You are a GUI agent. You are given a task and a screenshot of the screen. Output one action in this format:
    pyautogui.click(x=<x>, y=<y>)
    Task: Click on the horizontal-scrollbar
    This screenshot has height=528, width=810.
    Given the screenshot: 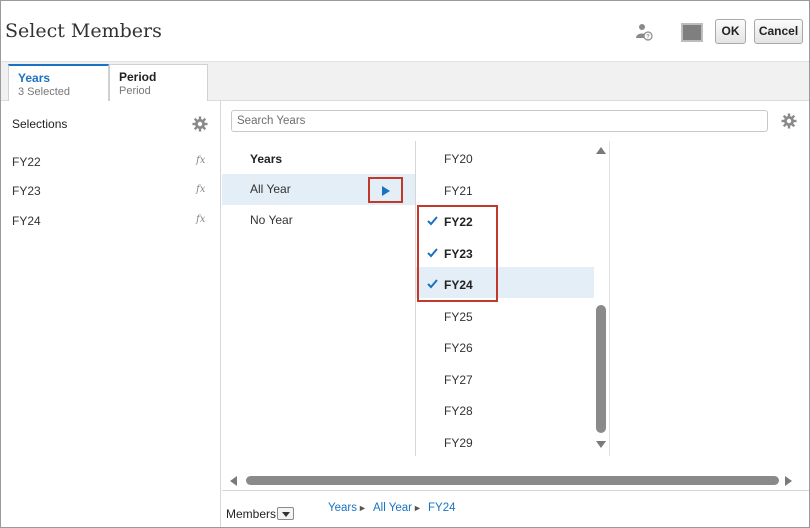 What is the action you would take?
    pyautogui.click(x=515, y=481)
    